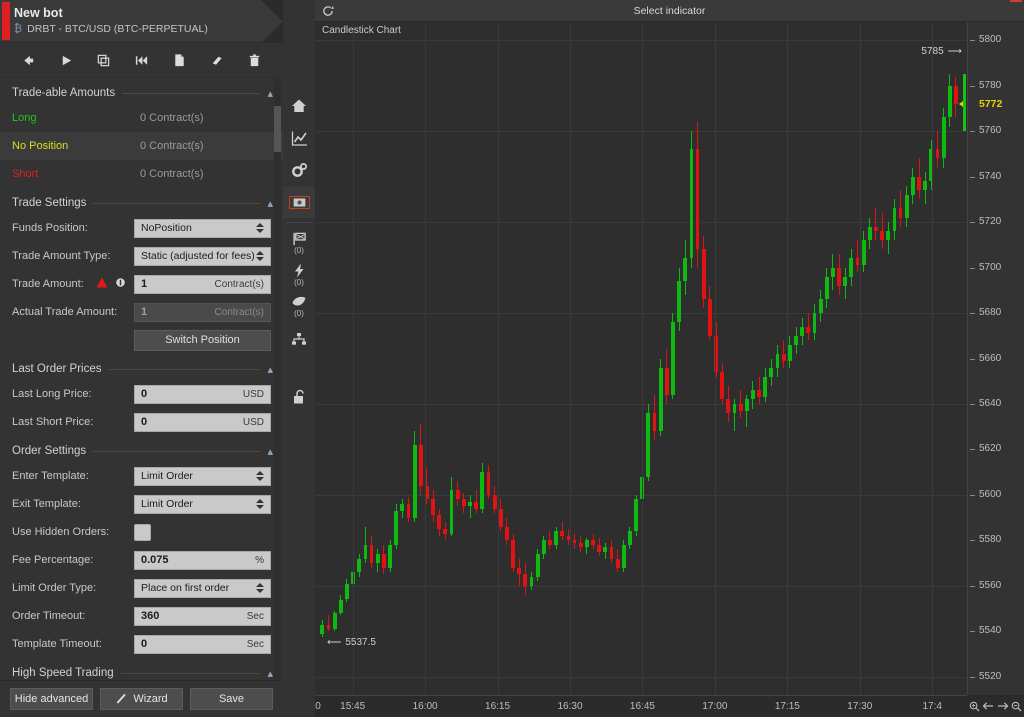 Image resolution: width=1024 pixels, height=717 pixels. I want to click on flag-icon: (0), so click(299, 243).